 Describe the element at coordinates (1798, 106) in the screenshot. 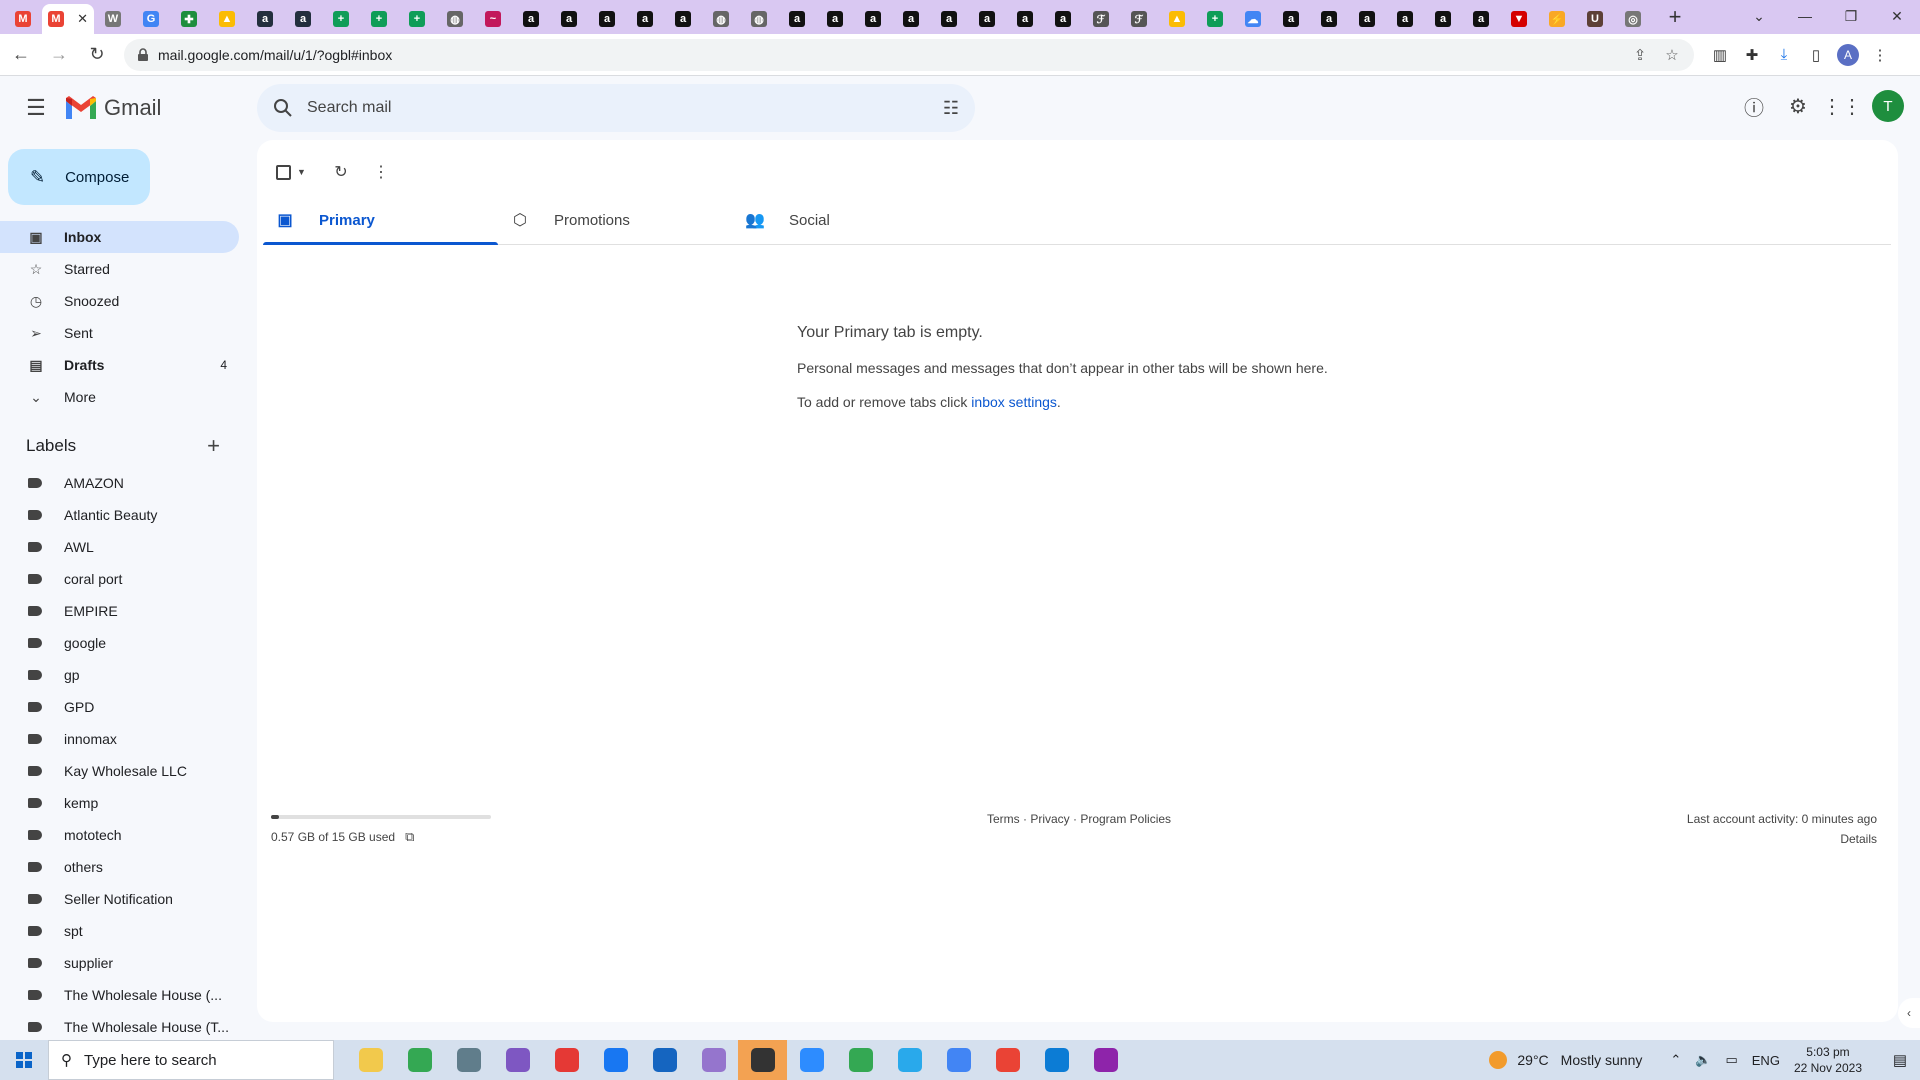

I see `settings-gear-icon: ⚙` at that location.